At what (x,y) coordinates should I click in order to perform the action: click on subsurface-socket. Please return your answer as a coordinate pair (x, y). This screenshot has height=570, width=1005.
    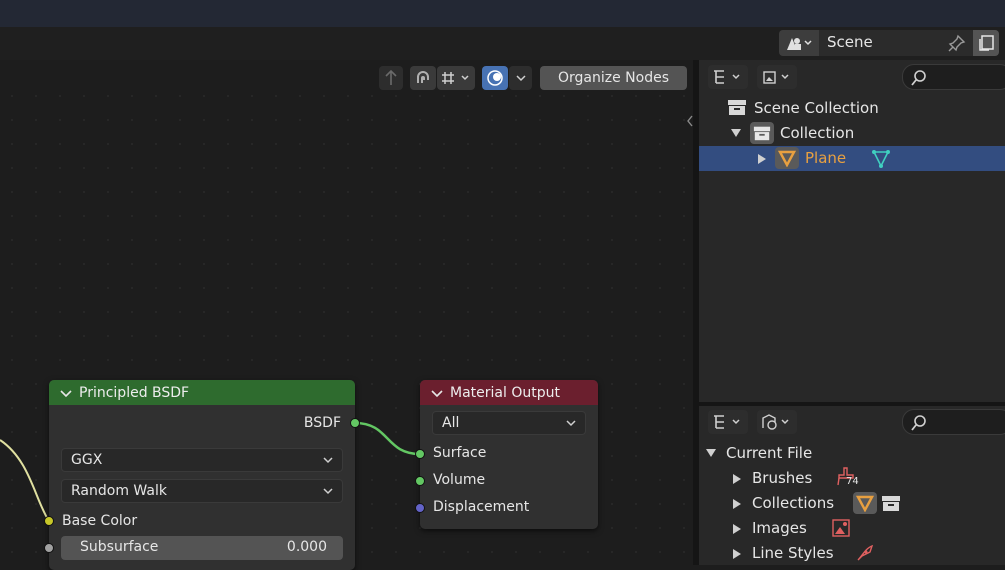
    Looking at the image, I should click on (49, 548).